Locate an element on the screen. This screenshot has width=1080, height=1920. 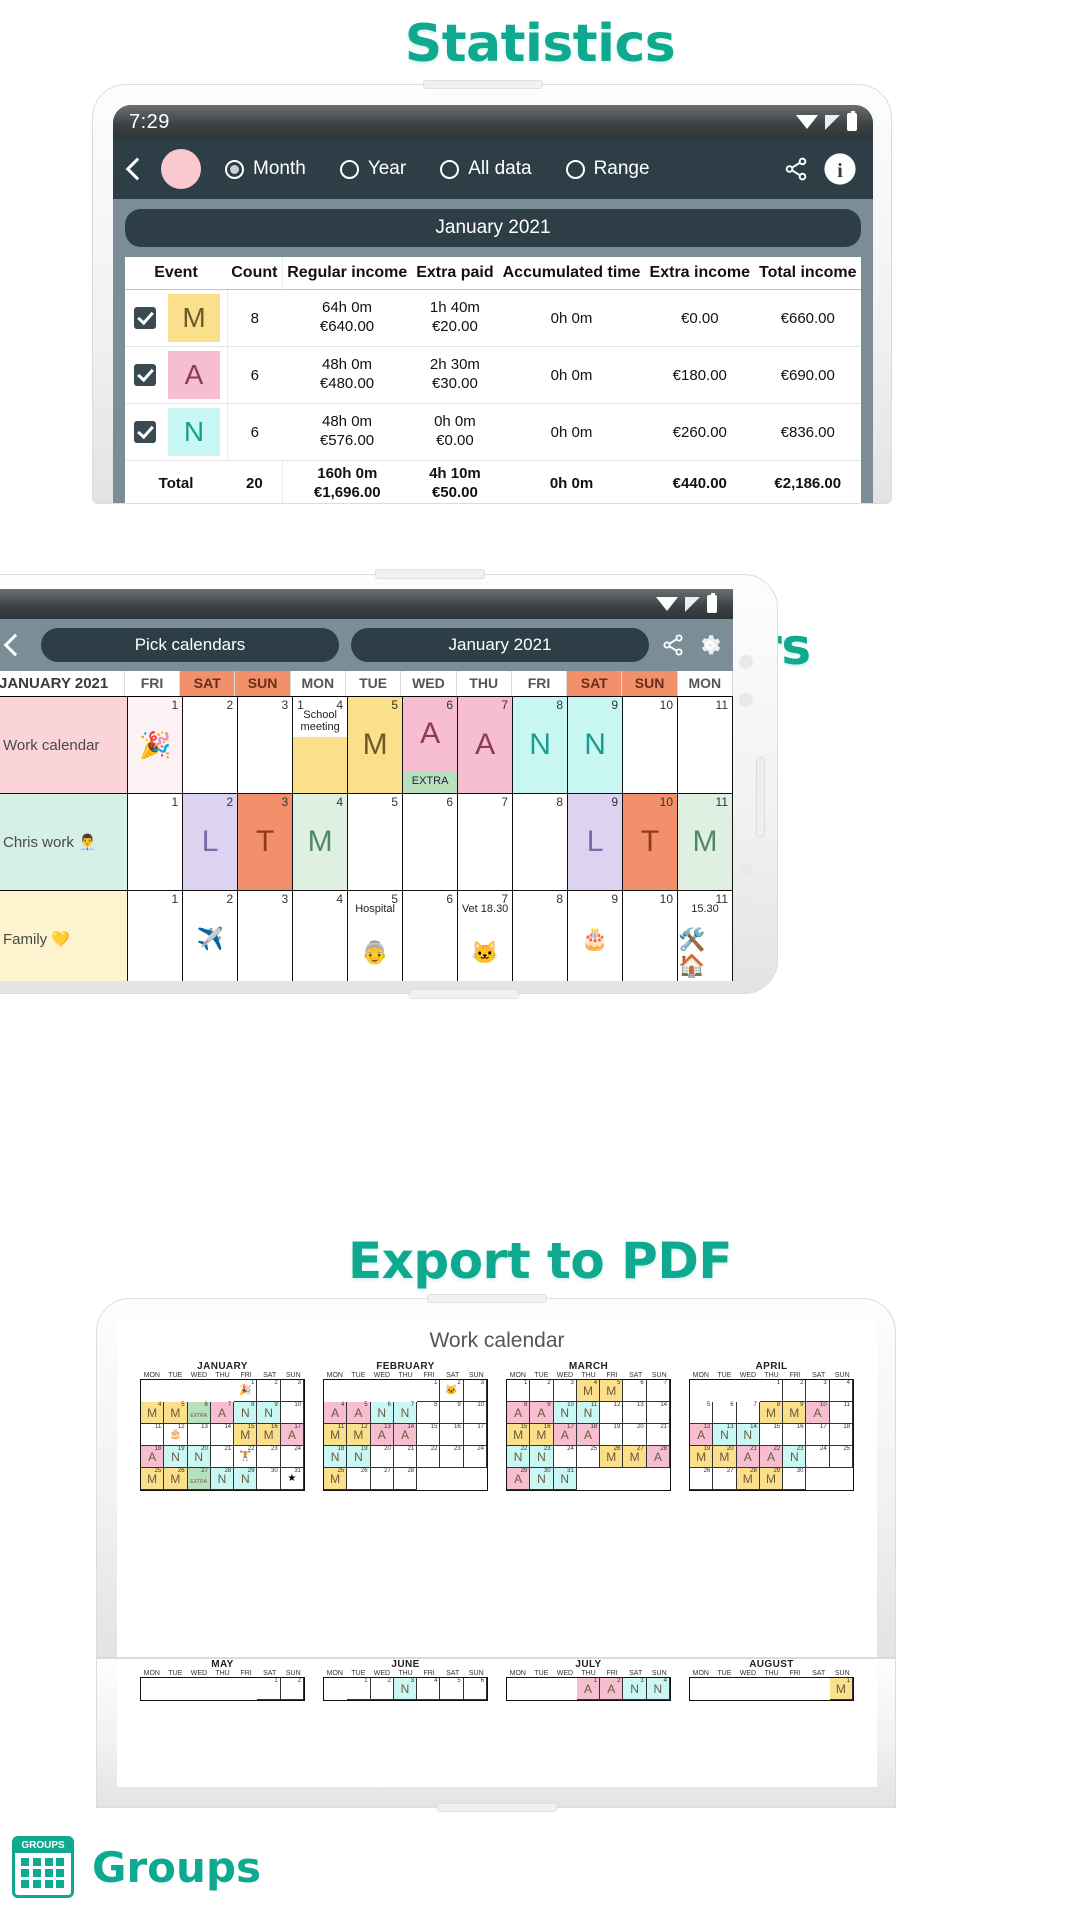
pdf-cell-letter: A is located at coordinates (587, 1688).